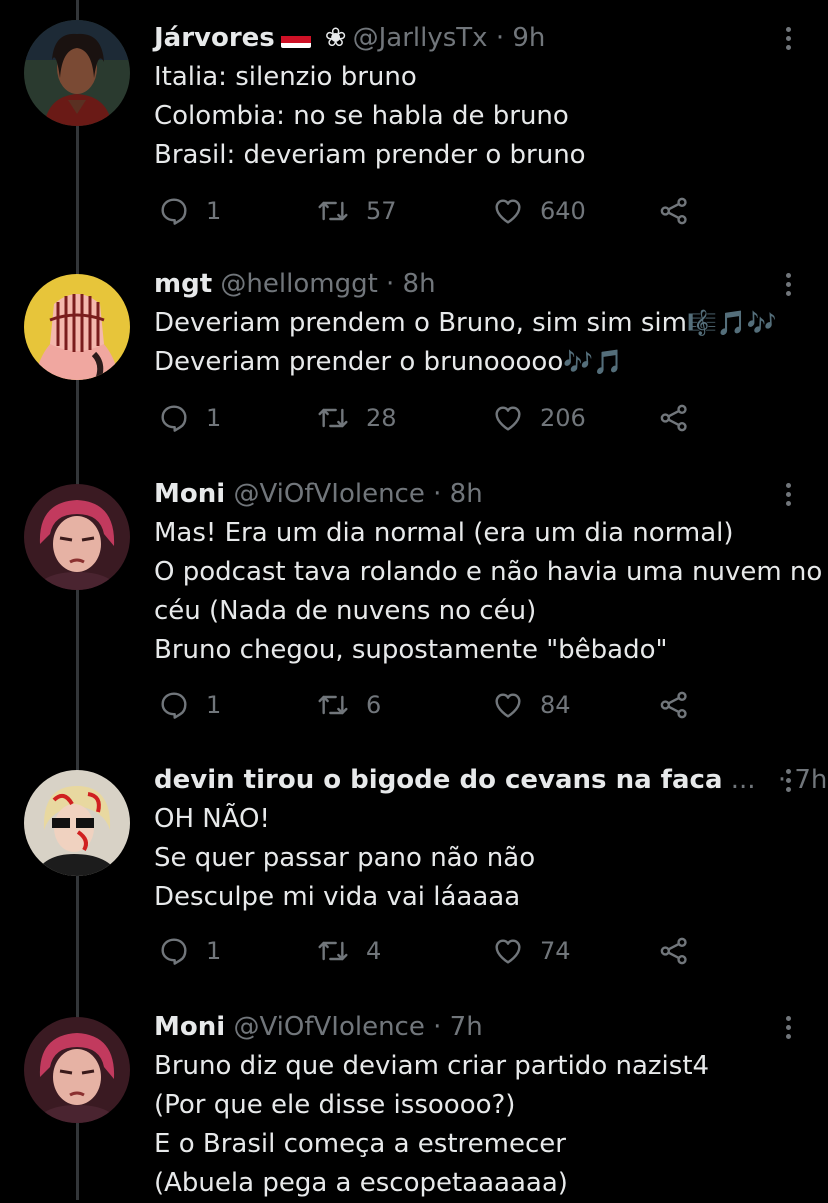 The width and height of the screenshot is (828, 1203). Describe the element at coordinates (458, 1027) in the screenshot. I see `timestamp: · 7h` at that location.